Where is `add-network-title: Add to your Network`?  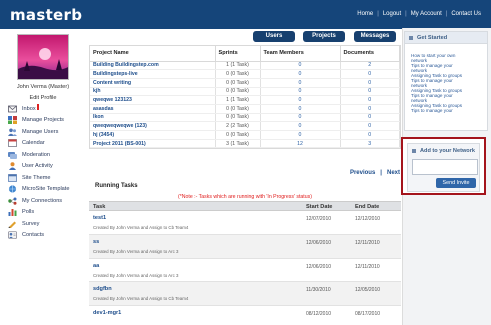
add-network-title: Add to your Network is located at coordinates (448, 151).